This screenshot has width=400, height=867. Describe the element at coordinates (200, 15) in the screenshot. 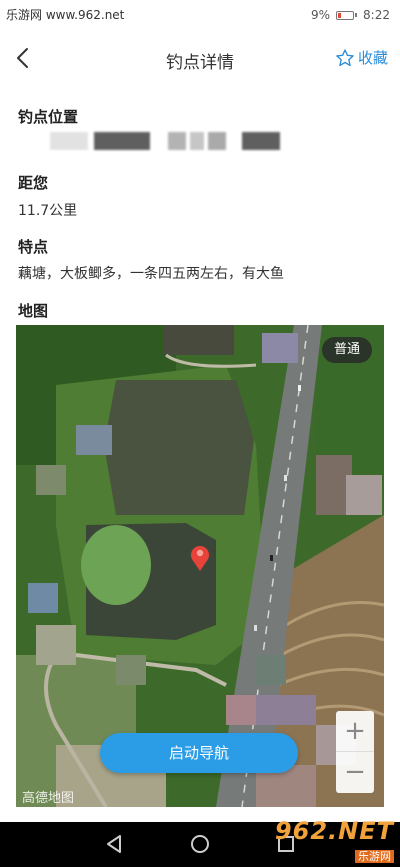

I see `status-bar: 乐游网 www.962.net 9% 8:22` at that location.